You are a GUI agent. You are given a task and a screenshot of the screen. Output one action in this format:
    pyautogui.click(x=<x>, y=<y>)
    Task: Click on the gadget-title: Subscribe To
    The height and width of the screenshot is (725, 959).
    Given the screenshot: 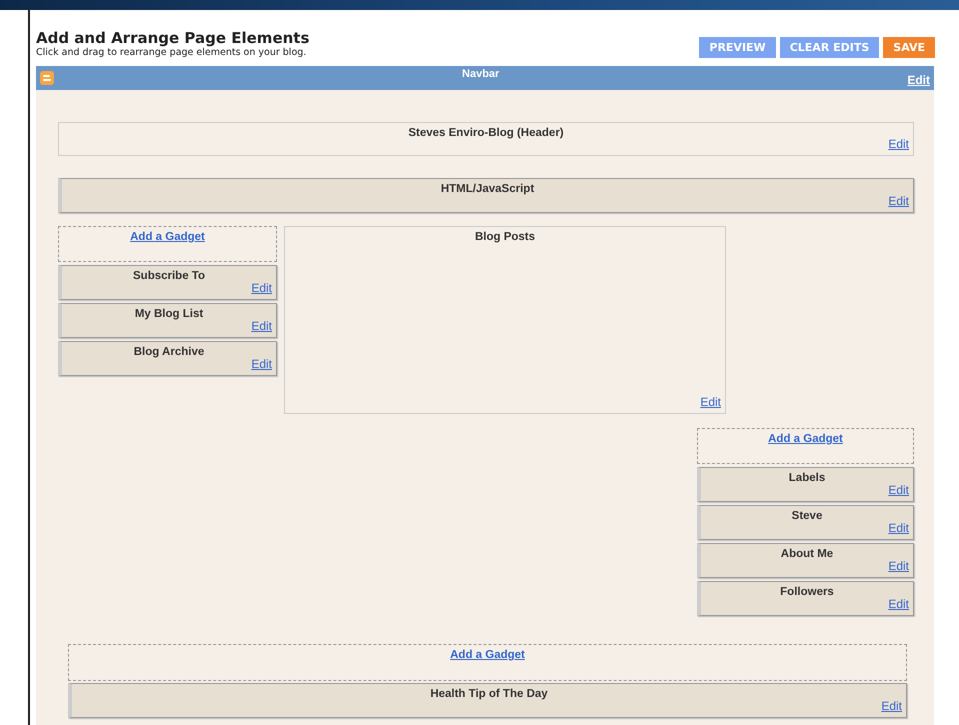 What is the action you would take?
    pyautogui.click(x=169, y=276)
    